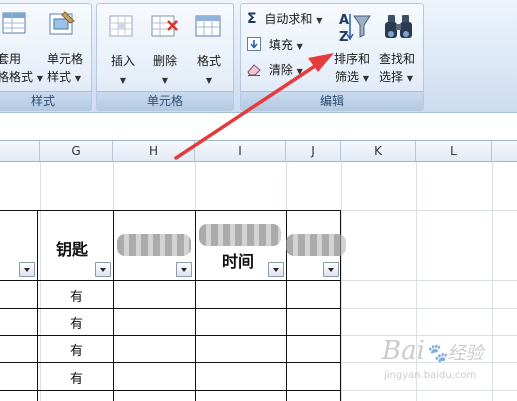 The width and height of the screenshot is (517, 401). Describe the element at coordinates (299, 71) in the screenshot. I see `clear-dropdown-icon: ▼` at that location.